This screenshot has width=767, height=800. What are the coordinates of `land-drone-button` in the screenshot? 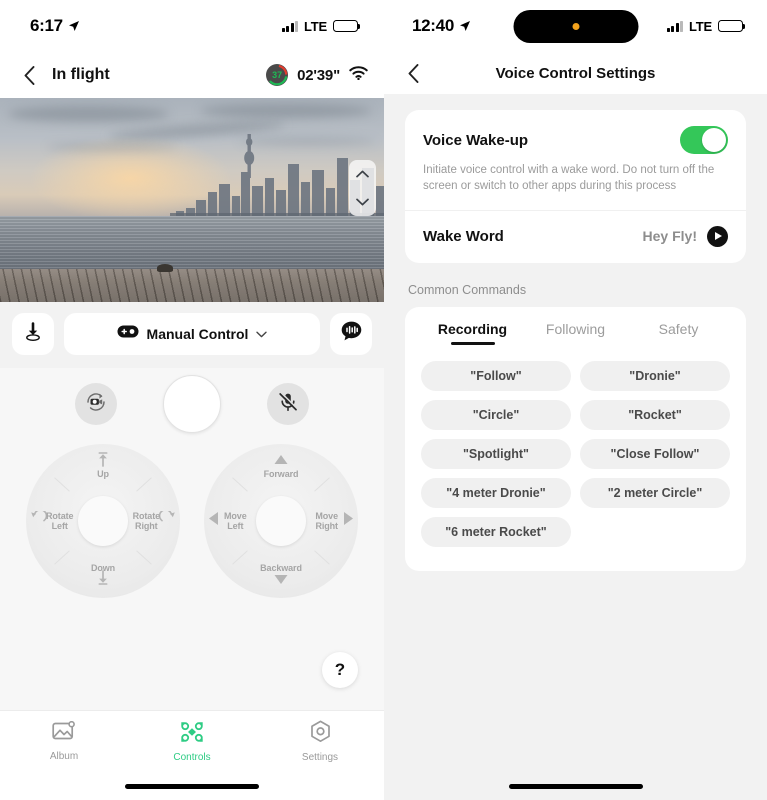 It's located at (33, 334).